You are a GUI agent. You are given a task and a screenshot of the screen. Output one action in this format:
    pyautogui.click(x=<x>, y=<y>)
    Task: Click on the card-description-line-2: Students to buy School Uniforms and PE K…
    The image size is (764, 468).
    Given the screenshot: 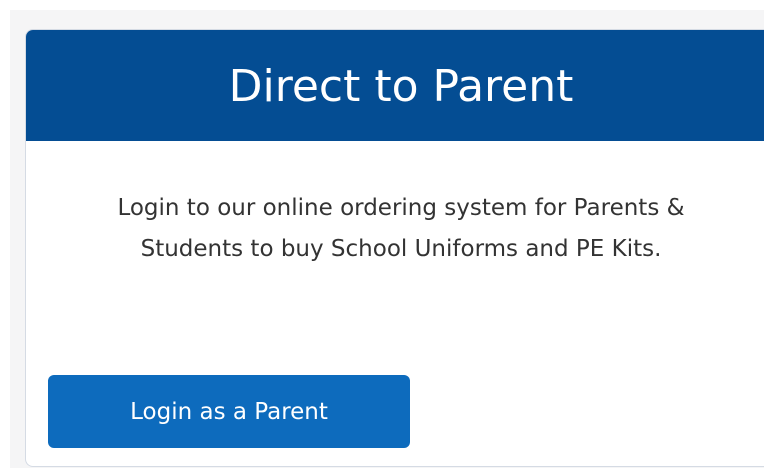 What is the action you would take?
    pyautogui.click(x=401, y=249)
    